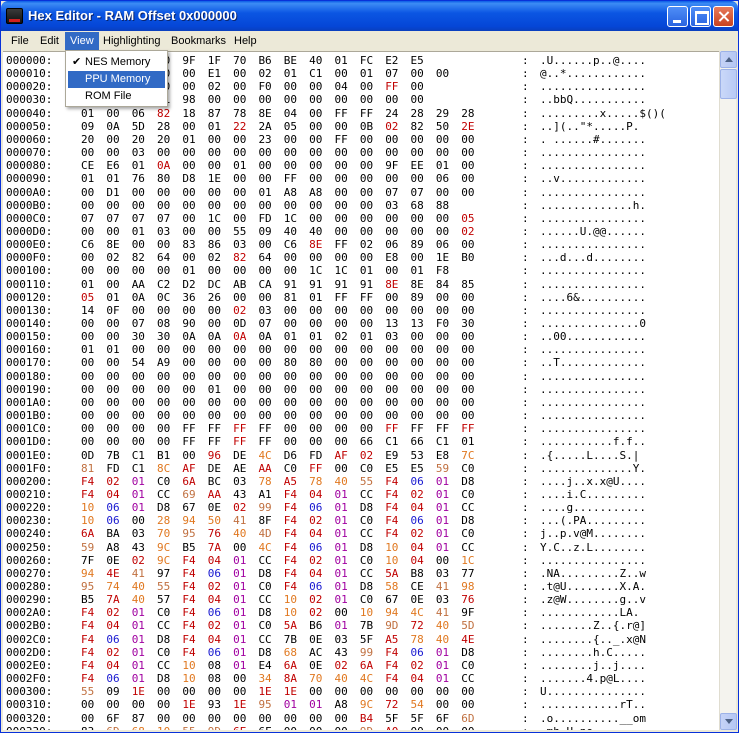 This screenshot has height=733, width=739. What do you see at coordinates (267, 126) in the screenshot?
I see `hex-byte: 2A` at bounding box center [267, 126].